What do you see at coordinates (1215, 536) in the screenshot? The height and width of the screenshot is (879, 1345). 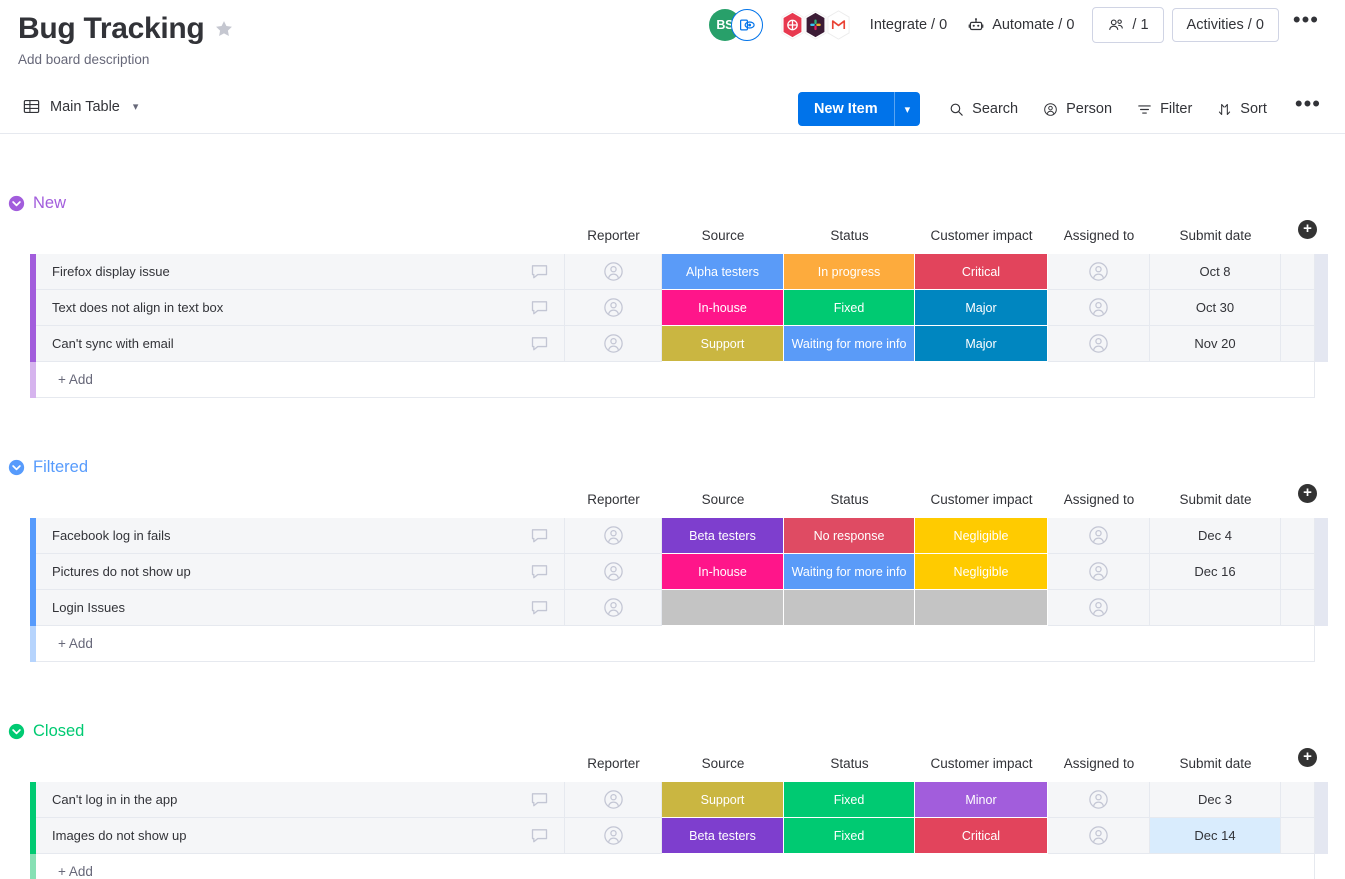 I see `submit-date-cell: Dec 4` at bounding box center [1215, 536].